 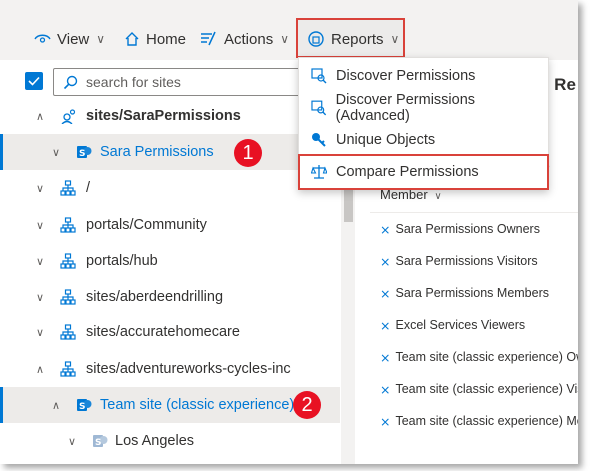 What do you see at coordinates (132, 39) in the screenshot?
I see `home-icon` at bounding box center [132, 39].